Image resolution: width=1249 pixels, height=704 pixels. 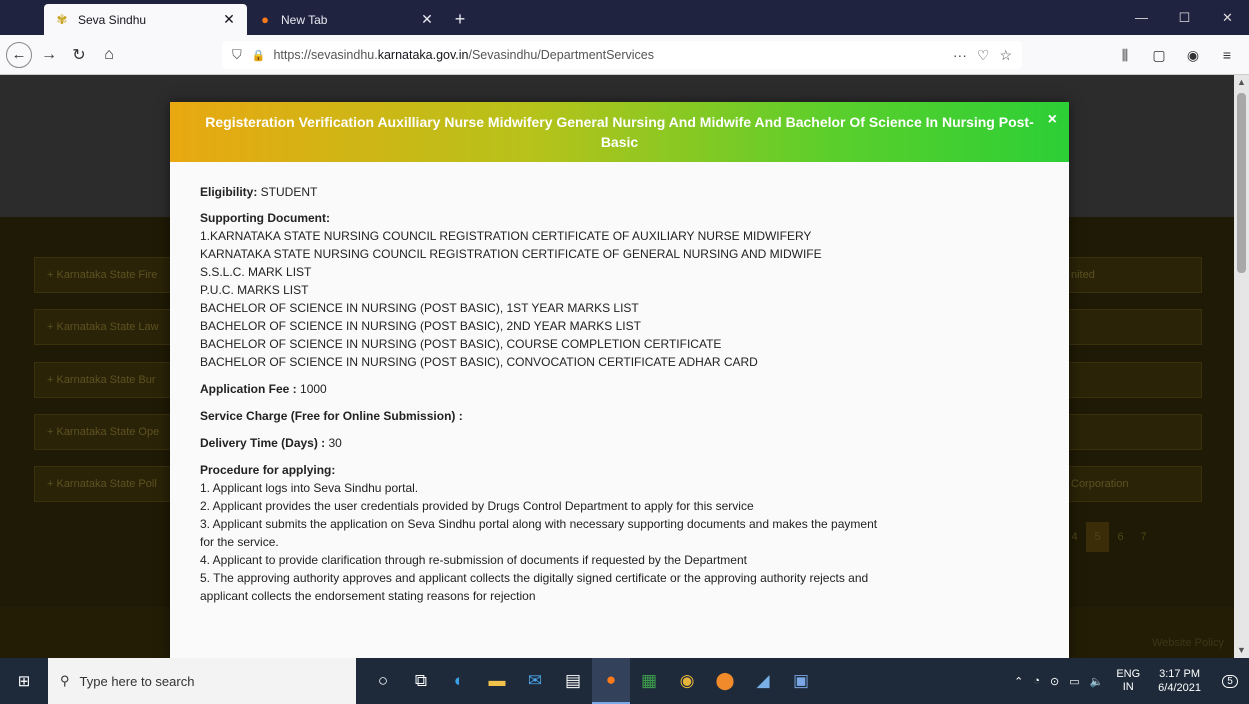 What do you see at coordinates (346, 19) in the screenshot?
I see `tab-new-tab: ● New Tab ✕` at bounding box center [346, 19].